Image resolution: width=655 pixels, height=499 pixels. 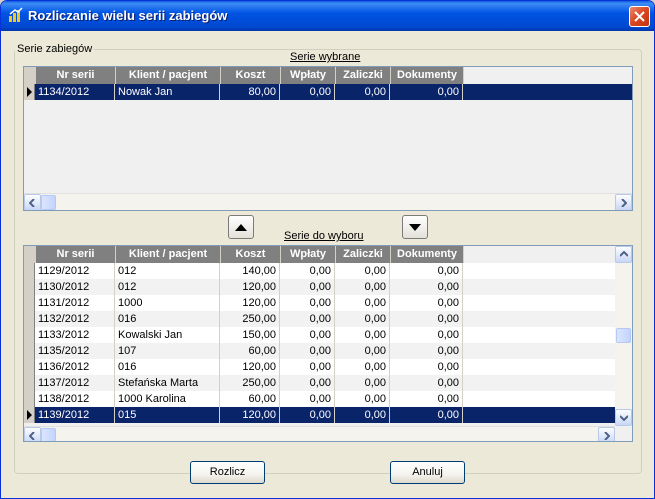 I want to click on table-row: 1130/2012 012 120,00 0,00 0,00 0,00, so click(x=328, y=287).